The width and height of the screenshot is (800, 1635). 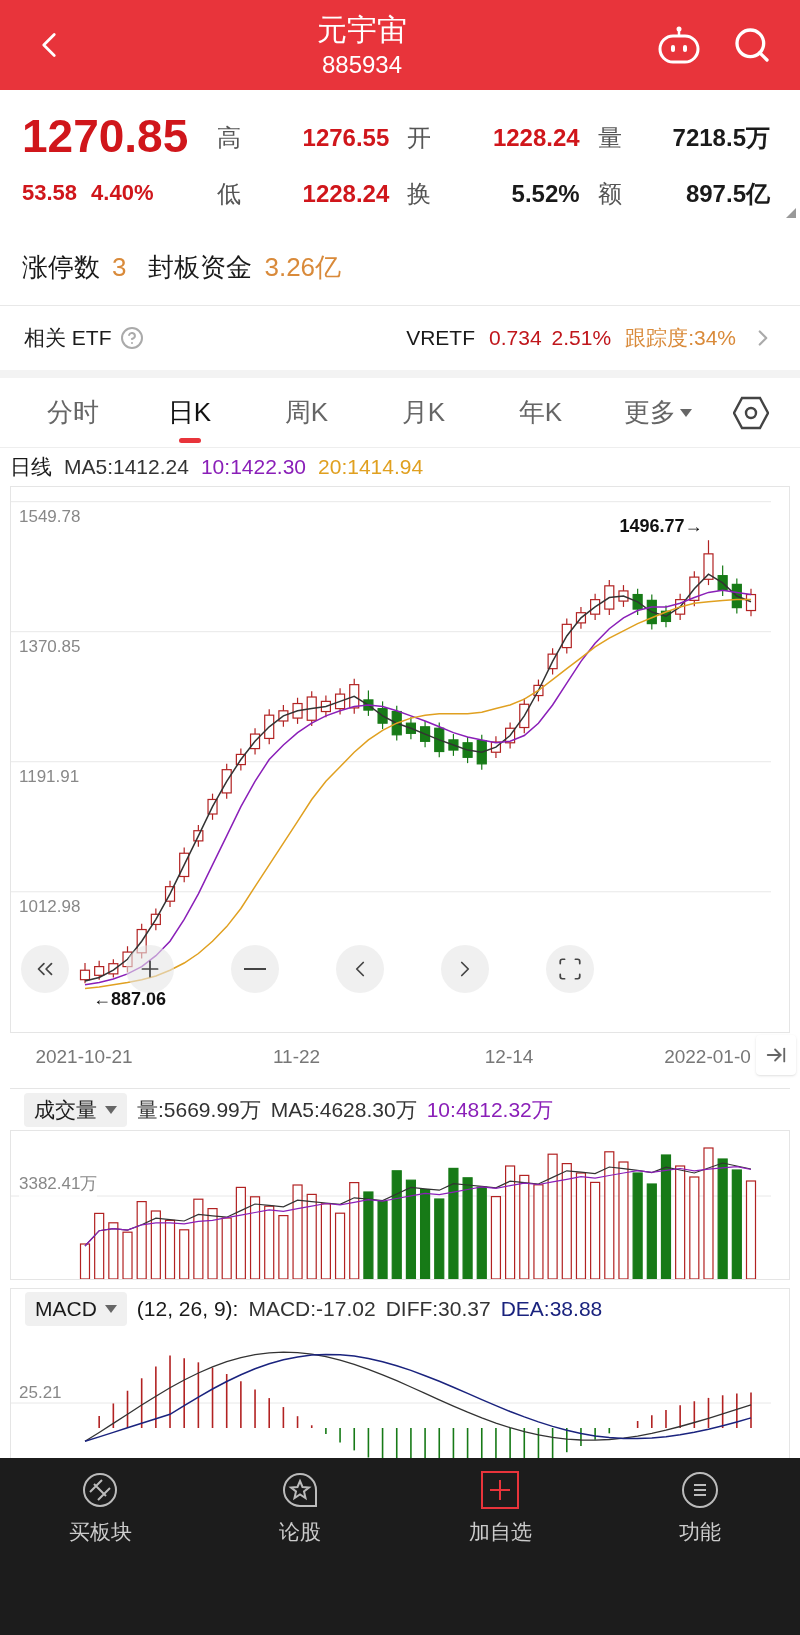 I want to click on bottom-bar-item: 功能, so click(x=700, y=1509).